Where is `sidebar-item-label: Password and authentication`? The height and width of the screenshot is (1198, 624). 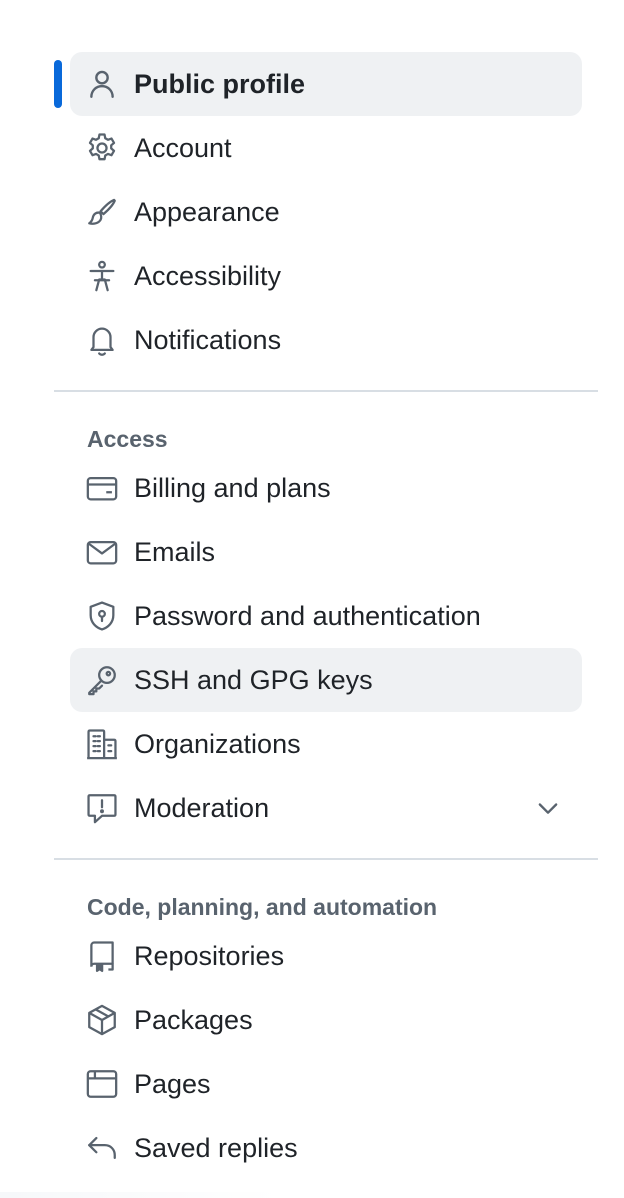
sidebar-item-label: Password and authentication is located at coordinates (307, 616).